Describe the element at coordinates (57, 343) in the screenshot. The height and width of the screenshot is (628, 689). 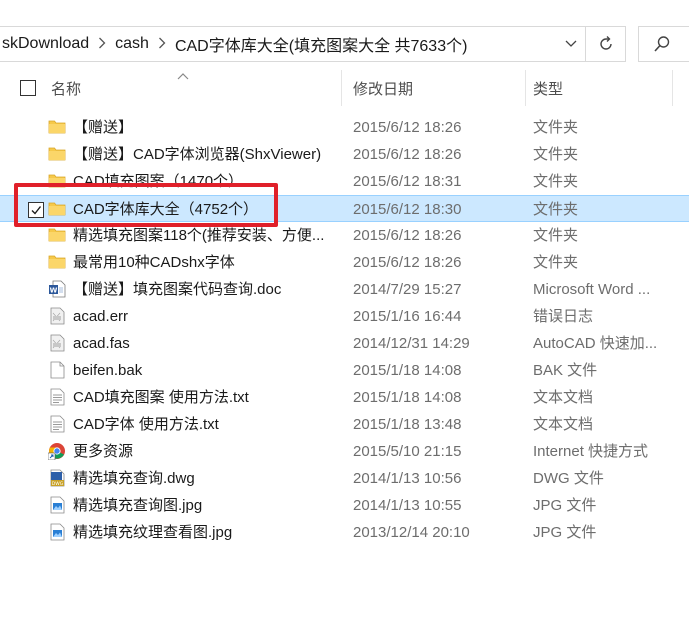
I see `generic-file-icon` at that location.